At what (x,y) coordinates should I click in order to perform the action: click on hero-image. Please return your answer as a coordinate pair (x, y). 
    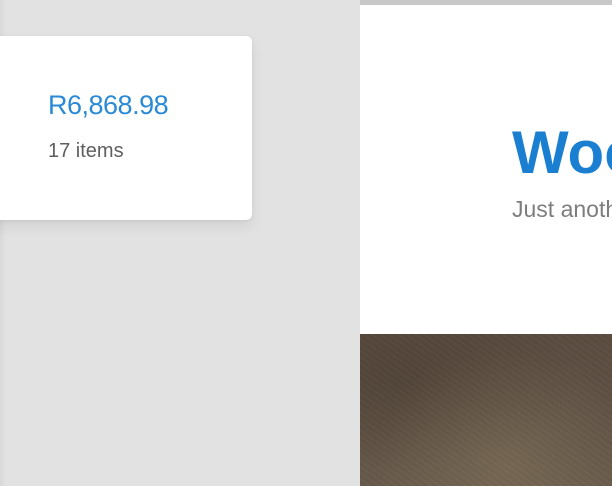
    Looking at the image, I should click on (486, 410).